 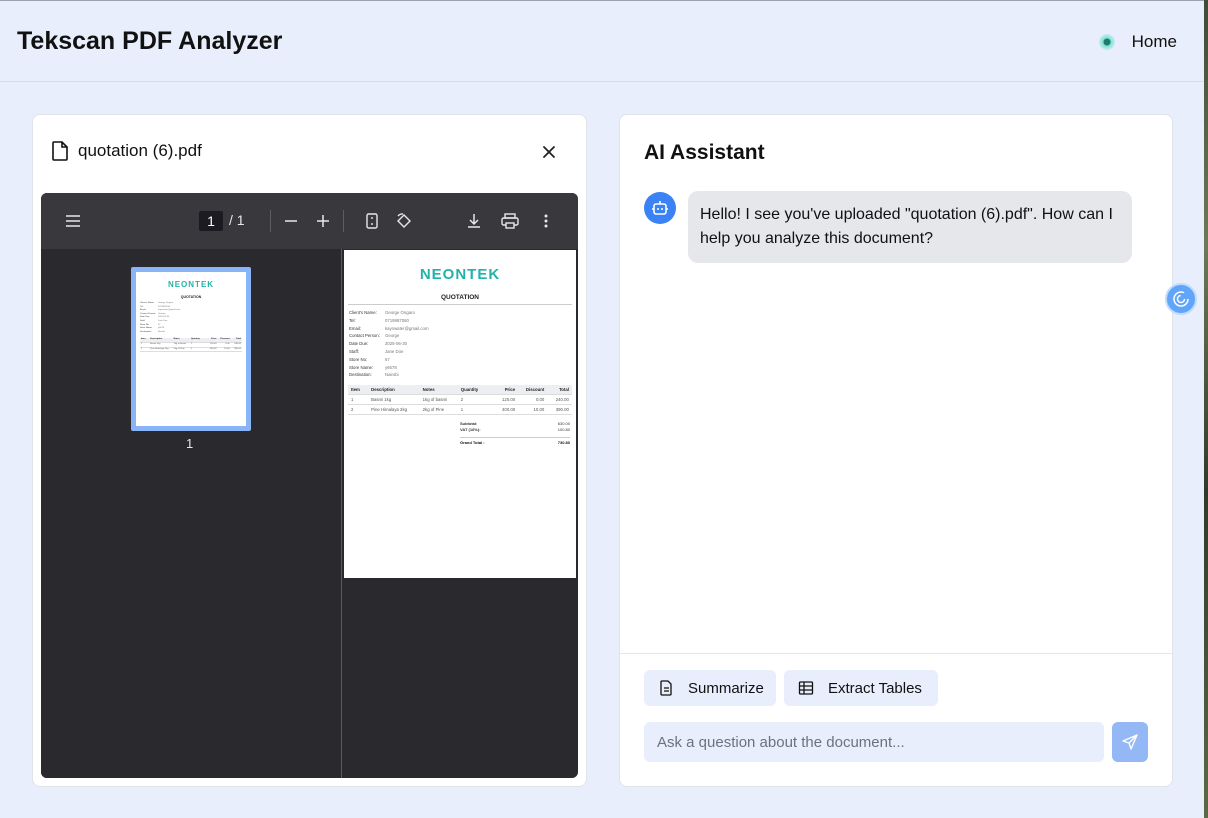 What do you see at coordinates (355, 328) in the screenshot?
I see `field-label: Email:` at bounding box center [355, 328].